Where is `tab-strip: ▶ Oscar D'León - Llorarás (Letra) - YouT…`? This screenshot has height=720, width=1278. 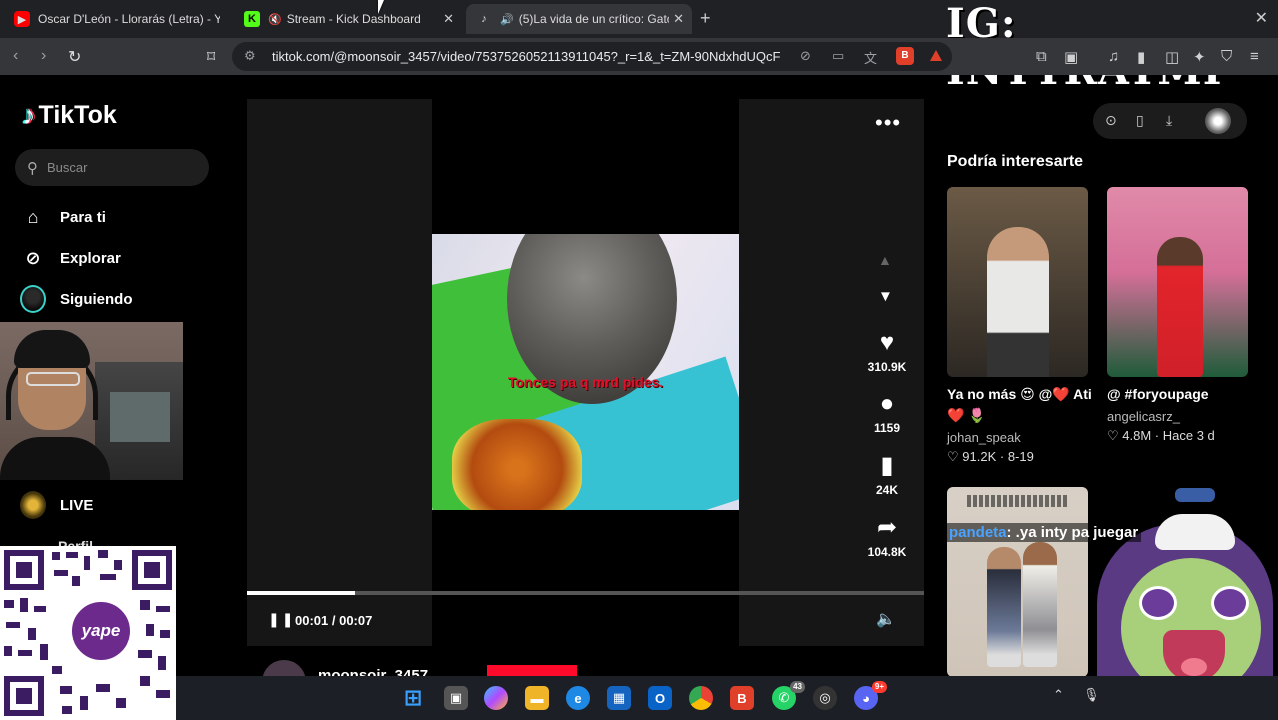
tab-strip: ▶ Oscar D'León - Llorarás (Letra) - YouT… is located at coordinates (639, 47).